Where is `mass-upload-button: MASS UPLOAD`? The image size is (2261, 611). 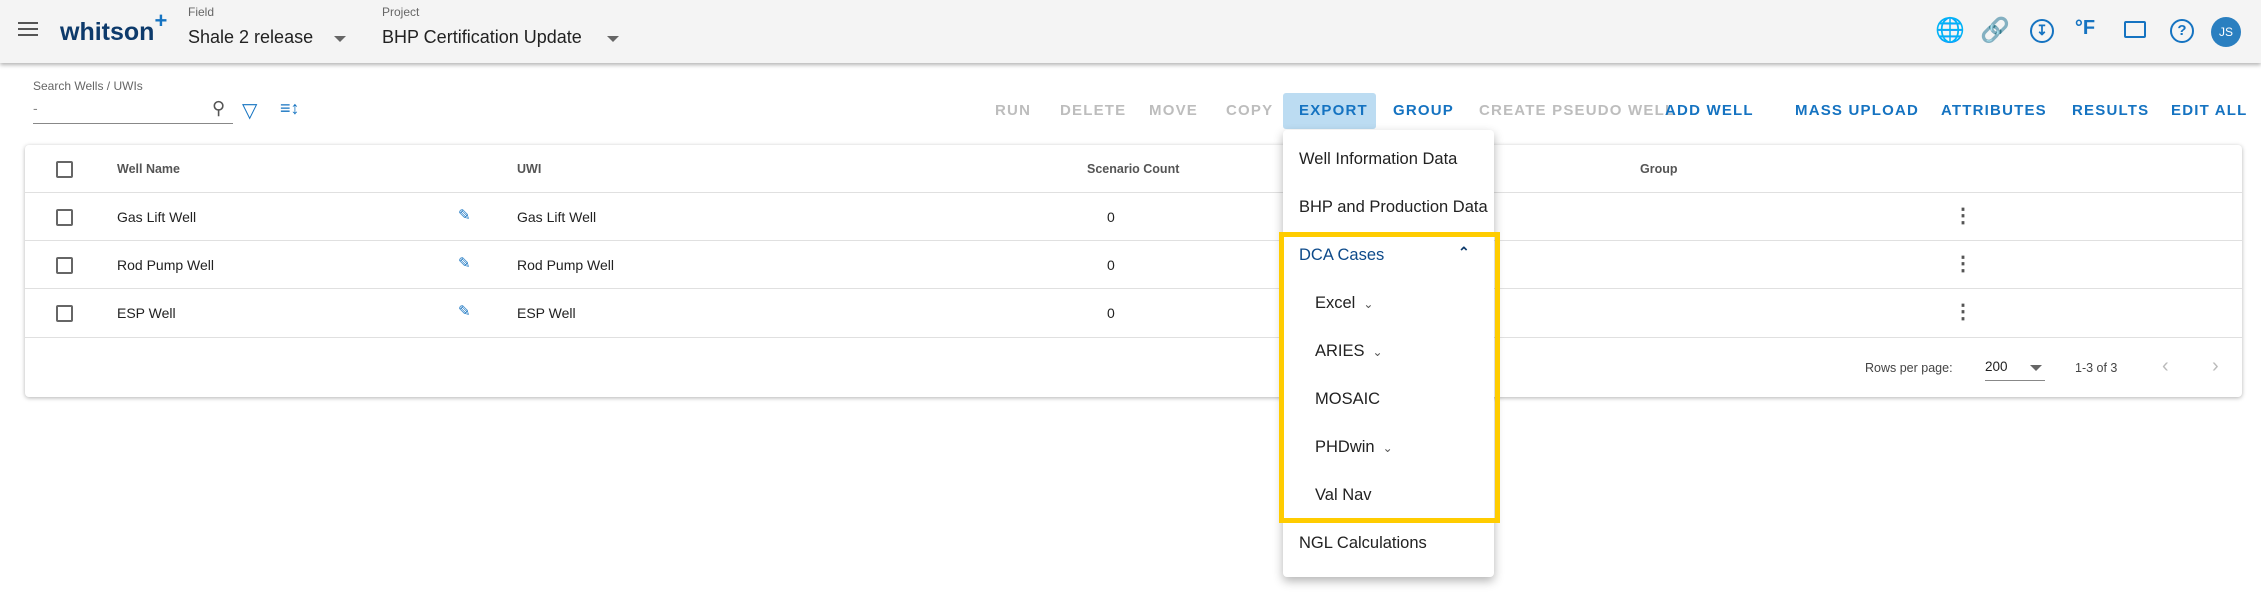 mass-upload-button: MASS UPLOAD is located at coordinates (1857, 110).